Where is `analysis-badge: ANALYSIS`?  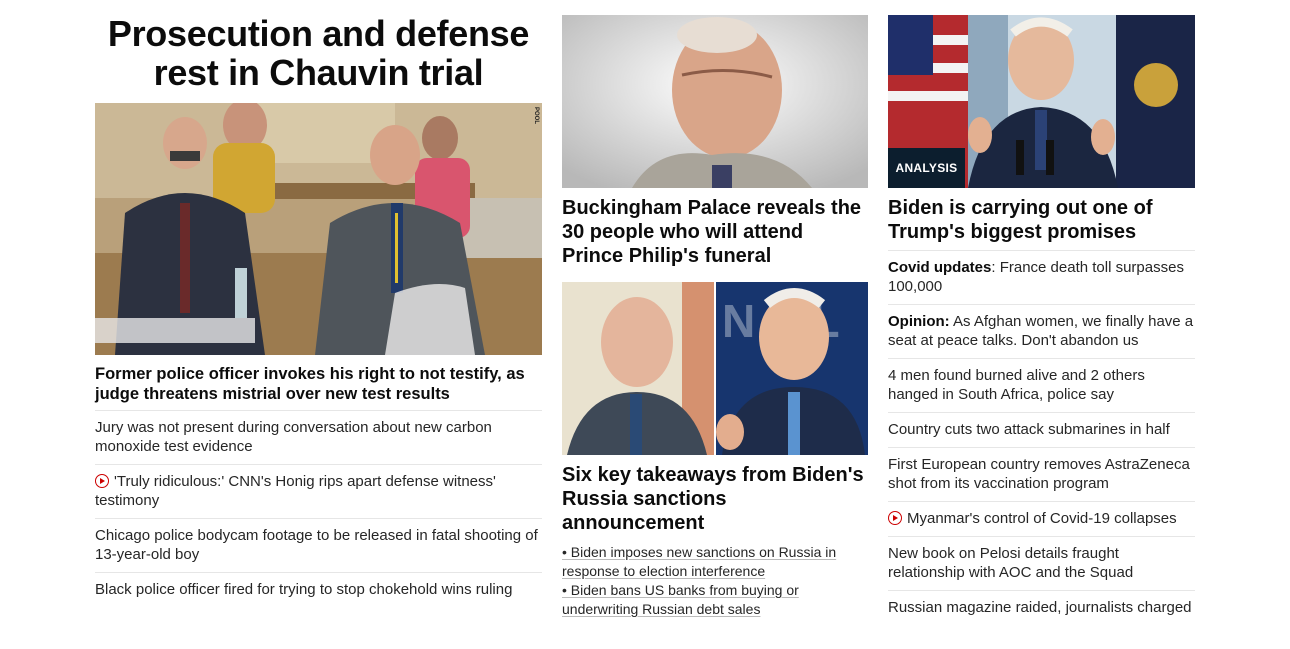
analysis-badge: ANALYSIS is located at coordinates (926, 168).